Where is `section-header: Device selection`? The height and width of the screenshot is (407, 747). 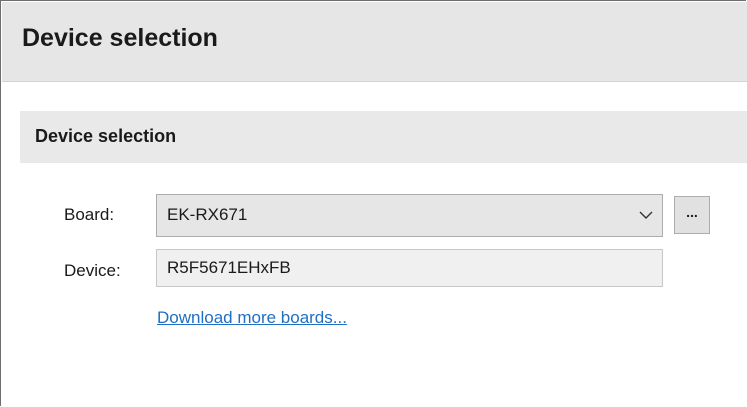
section-header: Device selection is located at coordinates (383, 137).